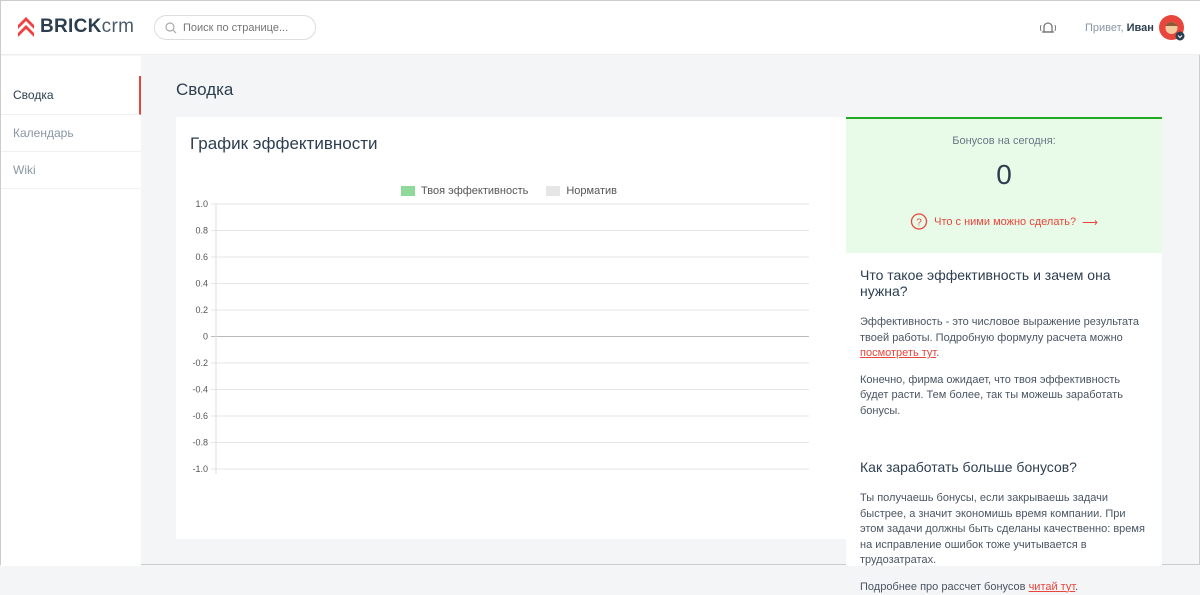 This screenshot has height=595, width=1200. What do you see at coordinates (200, 363) in the screenshot?
I see `y-tick-label: -0.2` at bounding box center [200, 363].